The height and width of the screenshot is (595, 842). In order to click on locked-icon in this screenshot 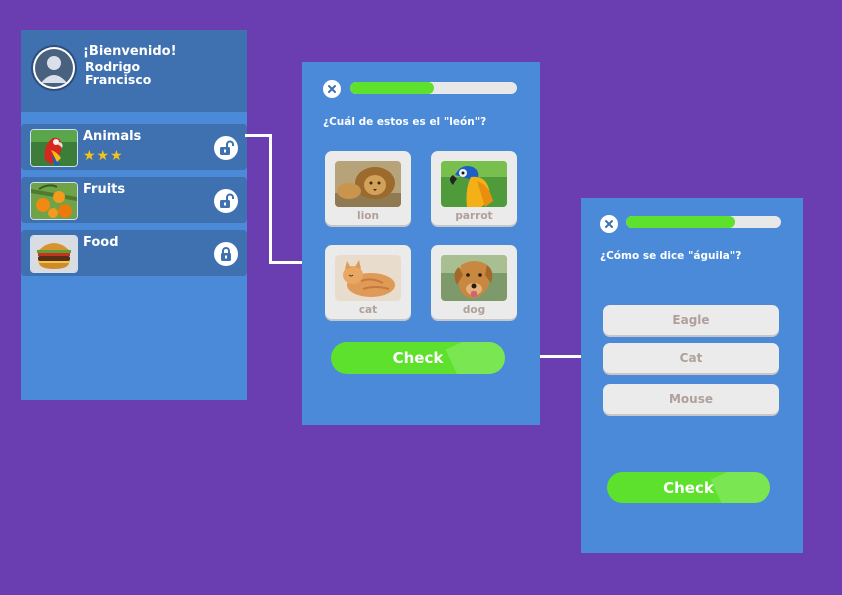, I will do `click(226, 254)`.